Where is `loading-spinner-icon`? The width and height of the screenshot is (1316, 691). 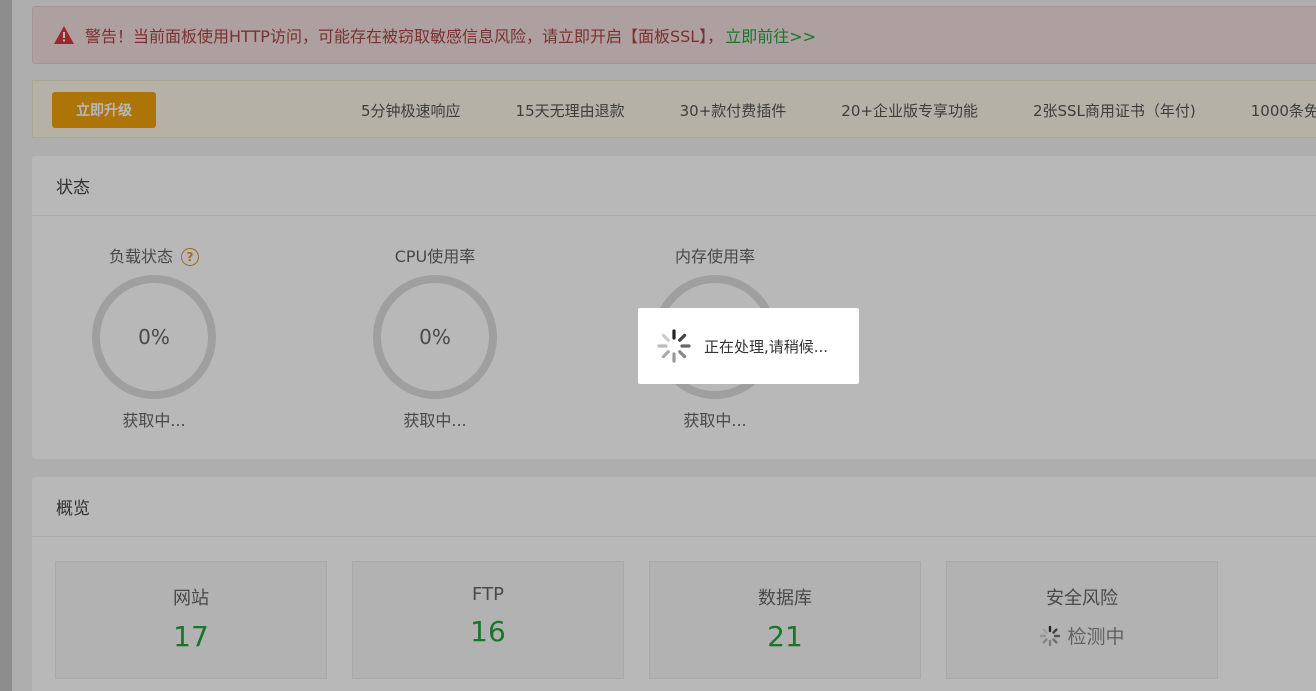
loading-spinner-icon is located at coordinates (674, 346).